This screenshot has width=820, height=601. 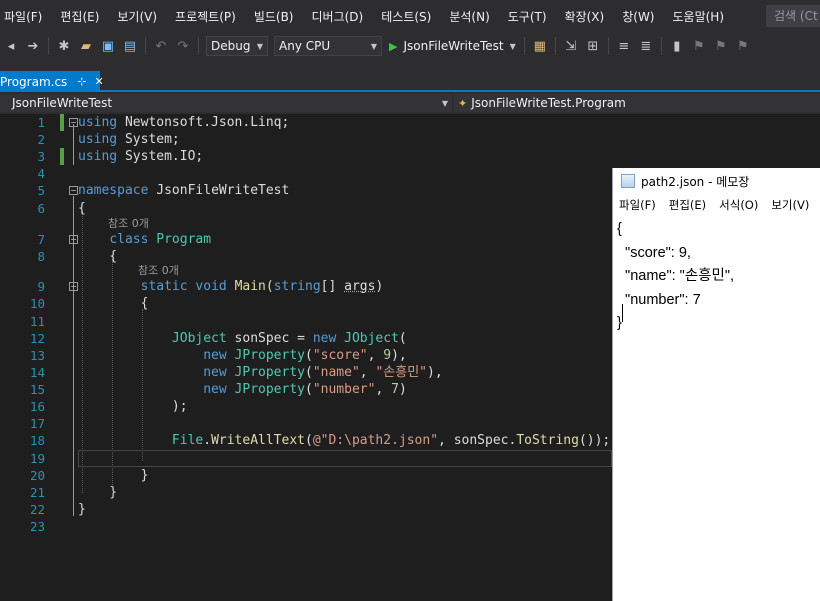 I want to click on menu-file: 파일(F), so click(x=25, y=16).